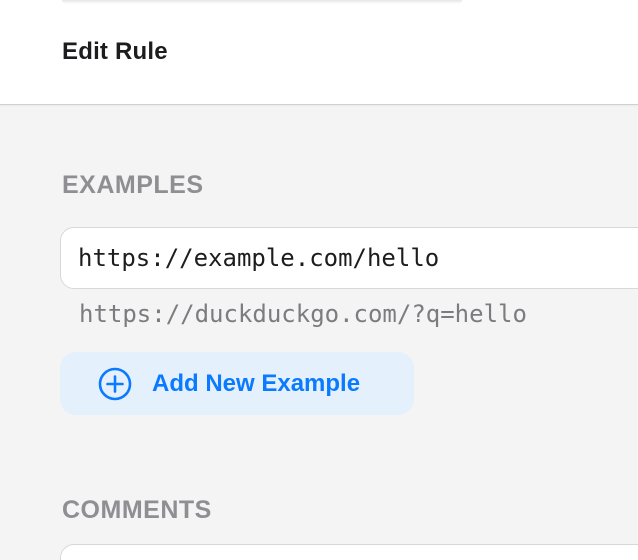 This screenshot has height=560, width=638. What do you see at coordinates (115, 51) in the screenshot?
I see `page-title: Edit Rule` at bounding box center [115, 51].